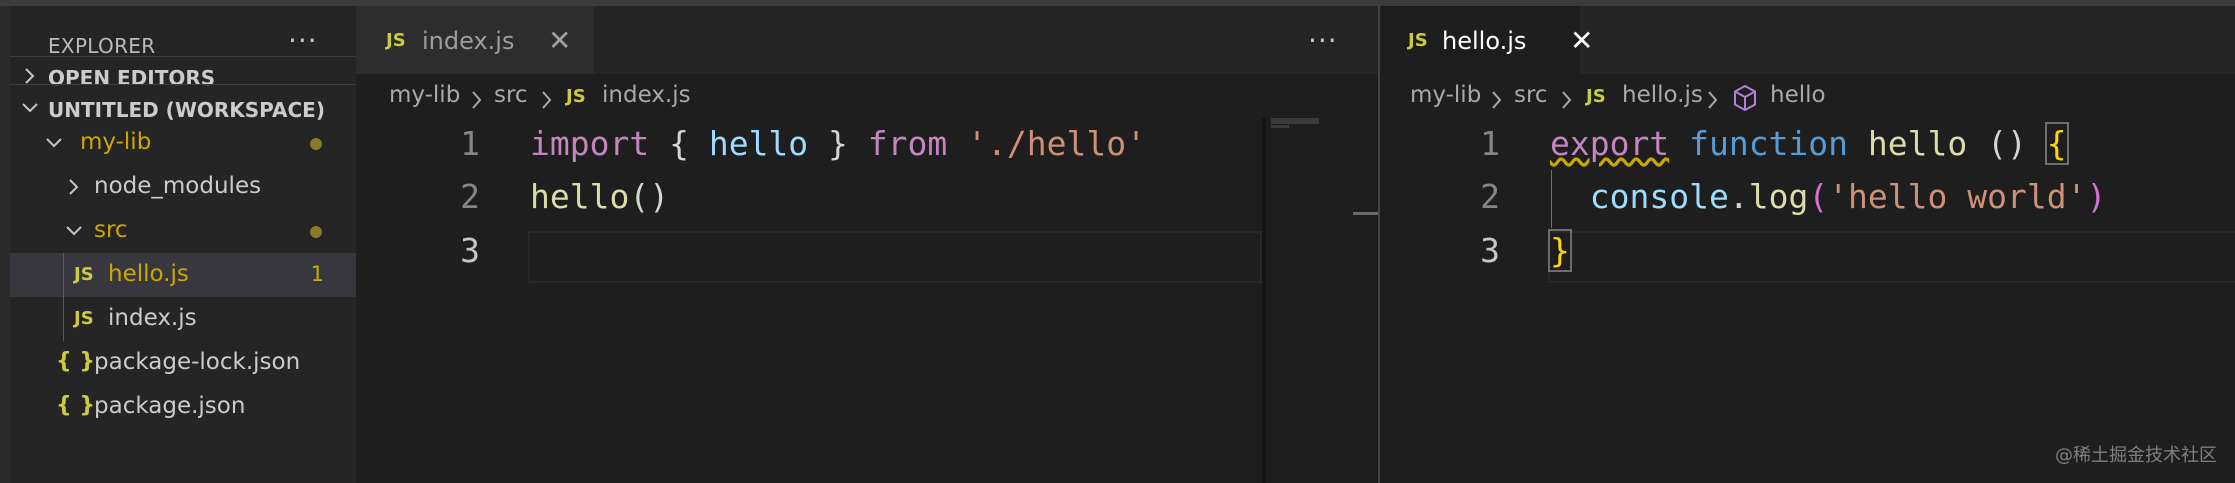 Image resolution: width=2235 pixels, height=483 pixels. What do you see at coordinates (2096, 196) in the screenshot?
I see `bracket-token: )` at bounding box center [2096, 196].